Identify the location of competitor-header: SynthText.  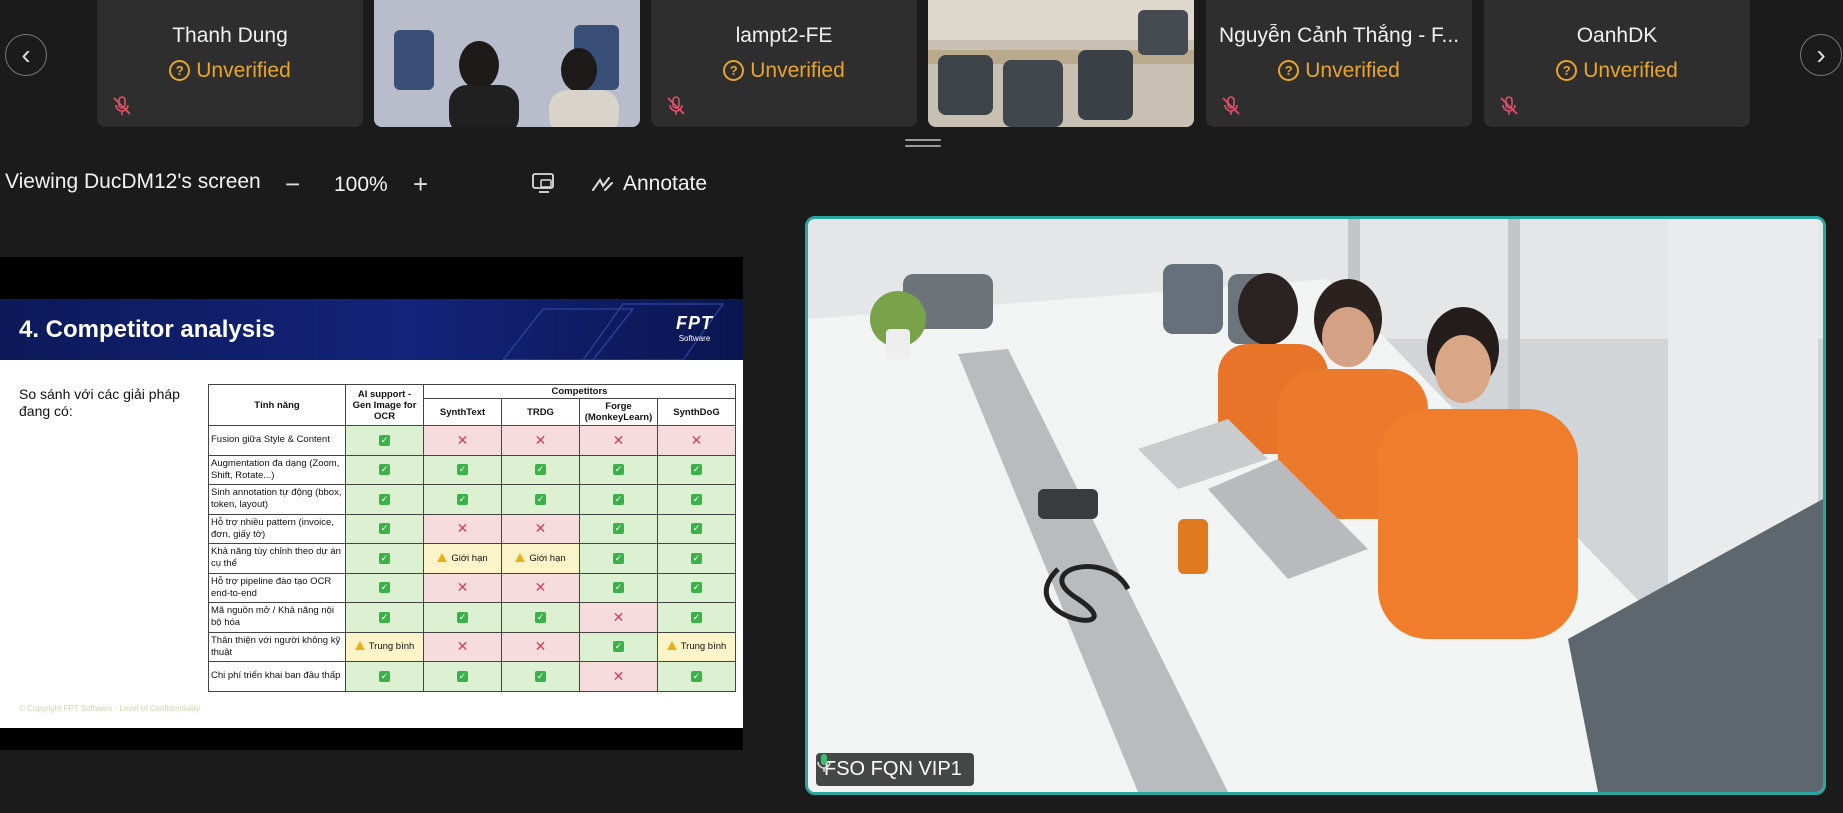
(462, 412).